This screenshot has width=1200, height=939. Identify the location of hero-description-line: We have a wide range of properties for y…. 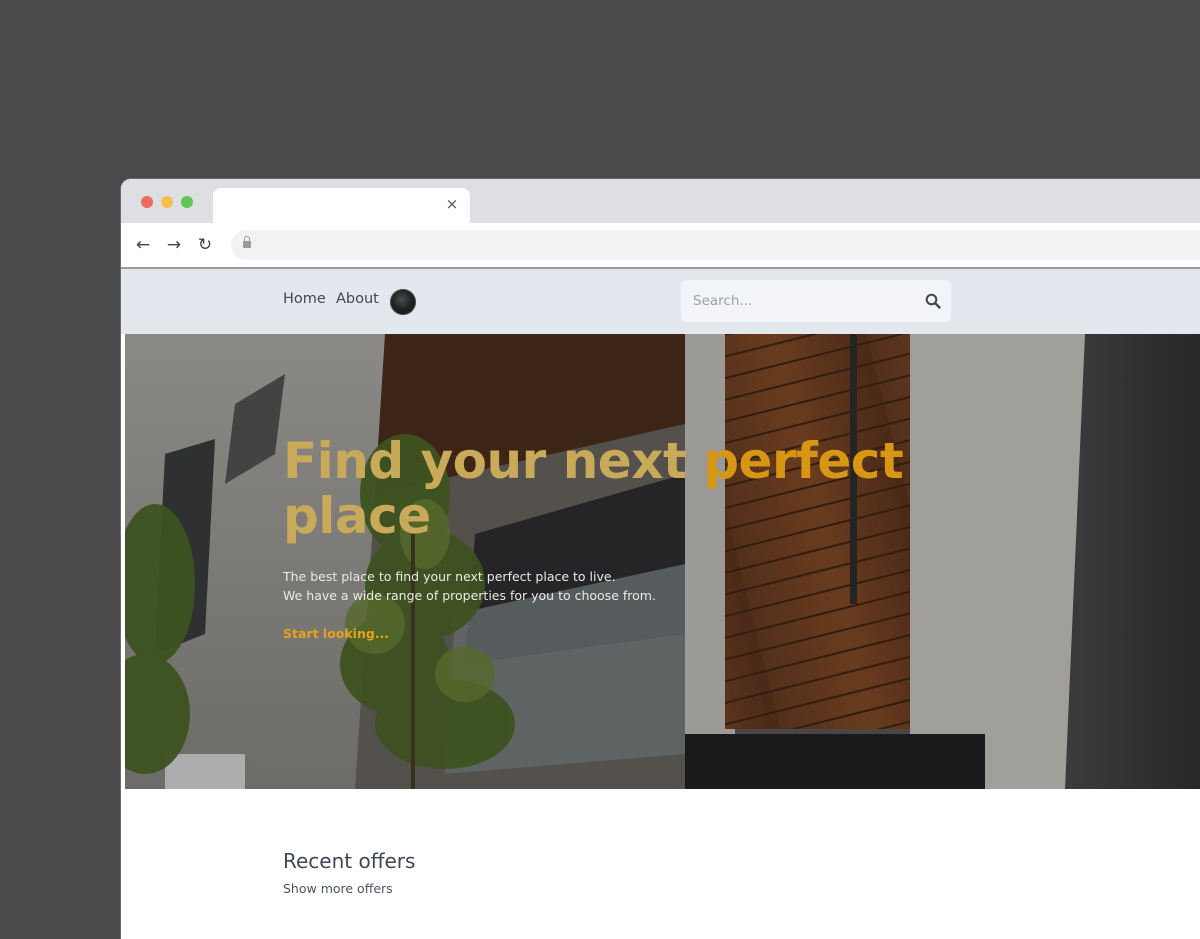
(469, 595).